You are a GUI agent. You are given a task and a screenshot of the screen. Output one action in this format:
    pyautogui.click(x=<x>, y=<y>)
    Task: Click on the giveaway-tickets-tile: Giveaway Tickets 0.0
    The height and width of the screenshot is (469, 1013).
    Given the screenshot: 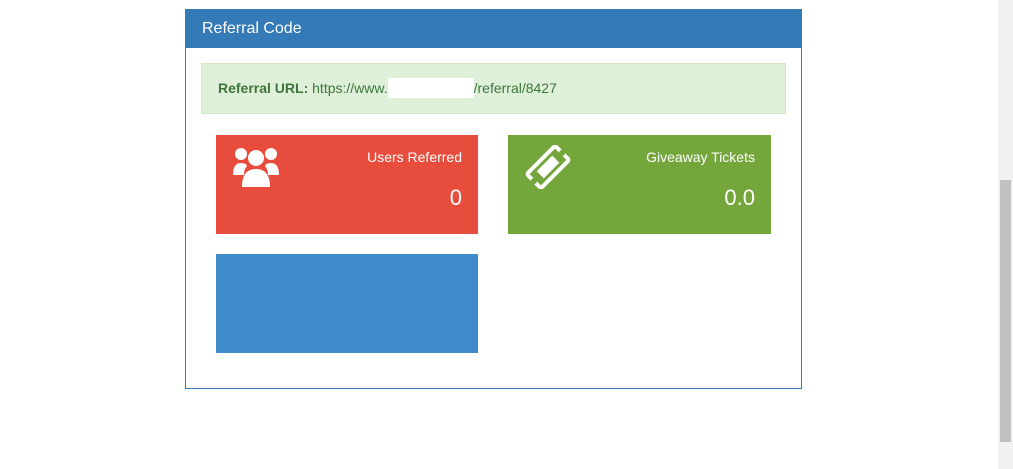 What is the action you would take?
    pyautogui.click(x=639, y=184)
    